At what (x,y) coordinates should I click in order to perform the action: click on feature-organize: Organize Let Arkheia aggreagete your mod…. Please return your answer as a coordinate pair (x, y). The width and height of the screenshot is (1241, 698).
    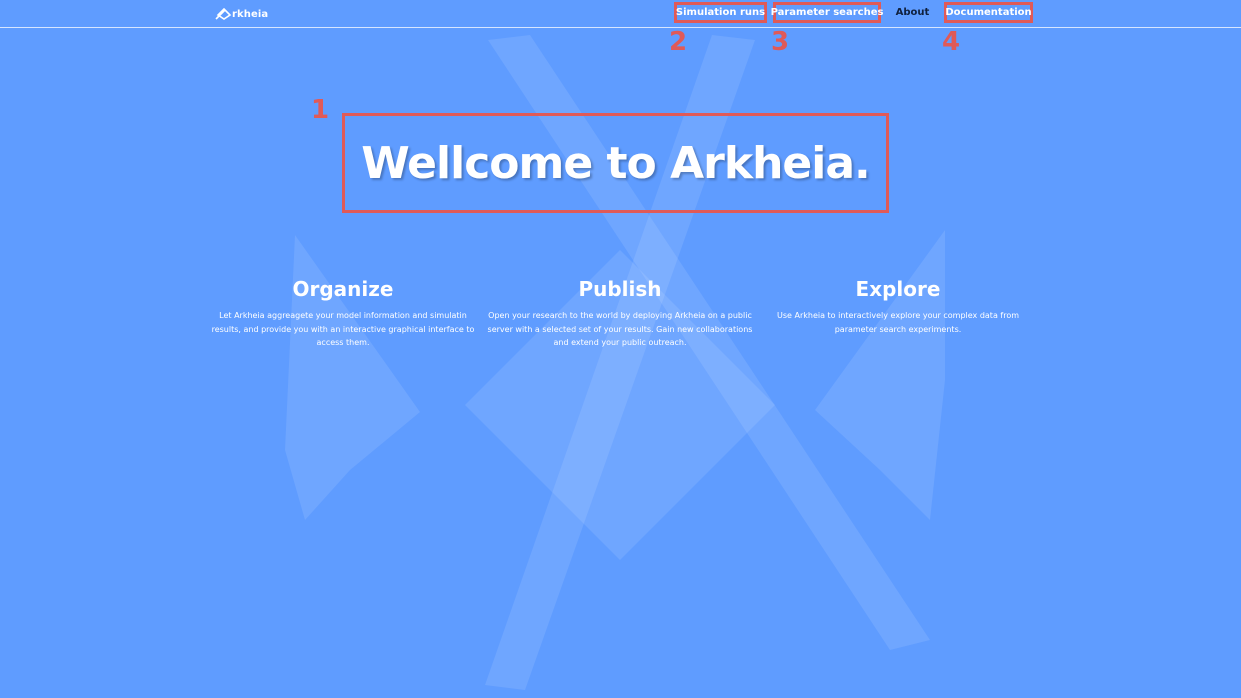
    Looking at the image, I should click on (343, 313).